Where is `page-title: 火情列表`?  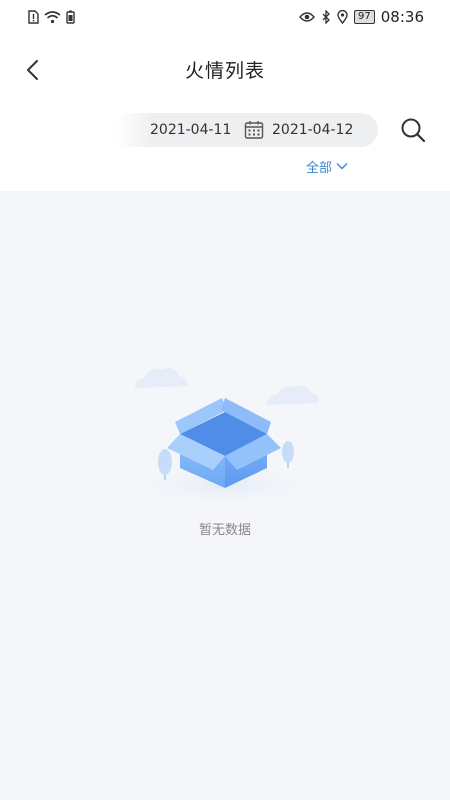
page-title: 火情列表 is located at coordinates (224, 71).